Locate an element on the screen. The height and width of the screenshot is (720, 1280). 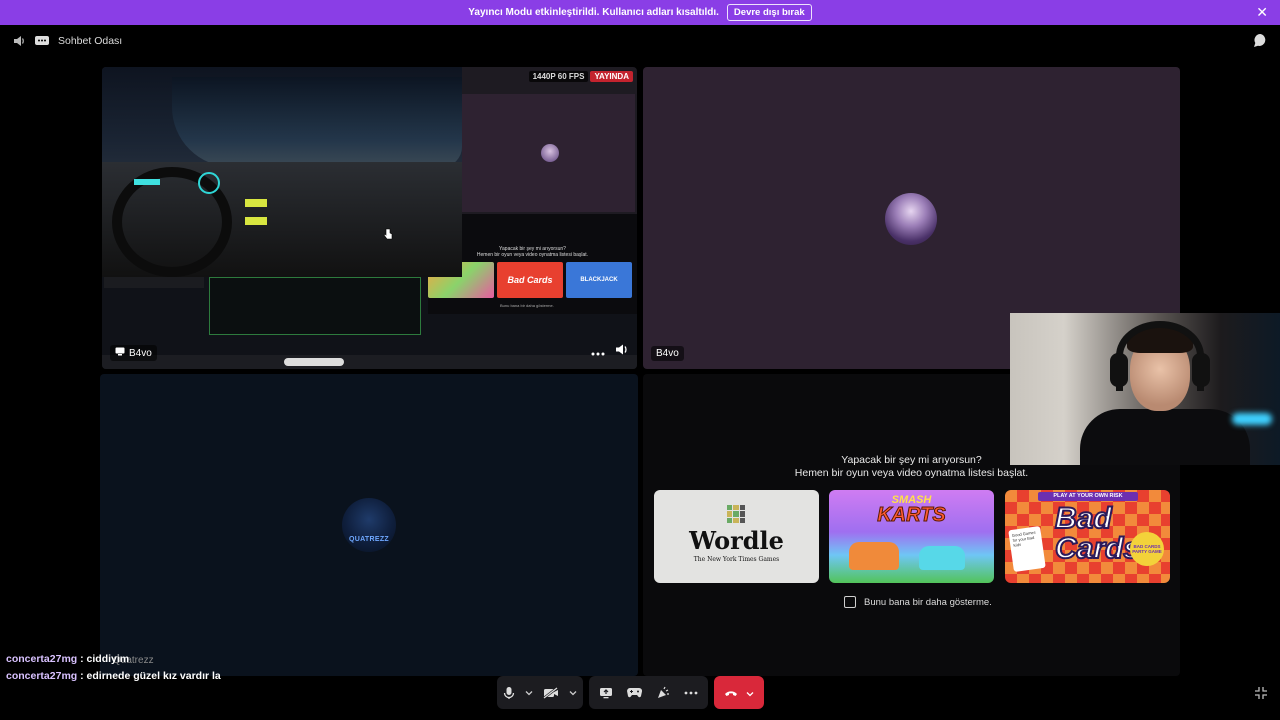
dont-show-checkbox is located at coordinates (850, 602).